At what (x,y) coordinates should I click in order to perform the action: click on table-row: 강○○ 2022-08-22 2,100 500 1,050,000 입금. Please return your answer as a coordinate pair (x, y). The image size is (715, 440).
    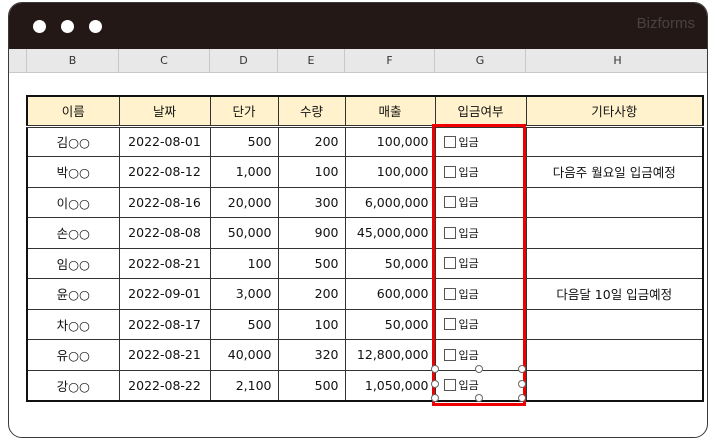
    Looking at the image, I should click on (365, 385).